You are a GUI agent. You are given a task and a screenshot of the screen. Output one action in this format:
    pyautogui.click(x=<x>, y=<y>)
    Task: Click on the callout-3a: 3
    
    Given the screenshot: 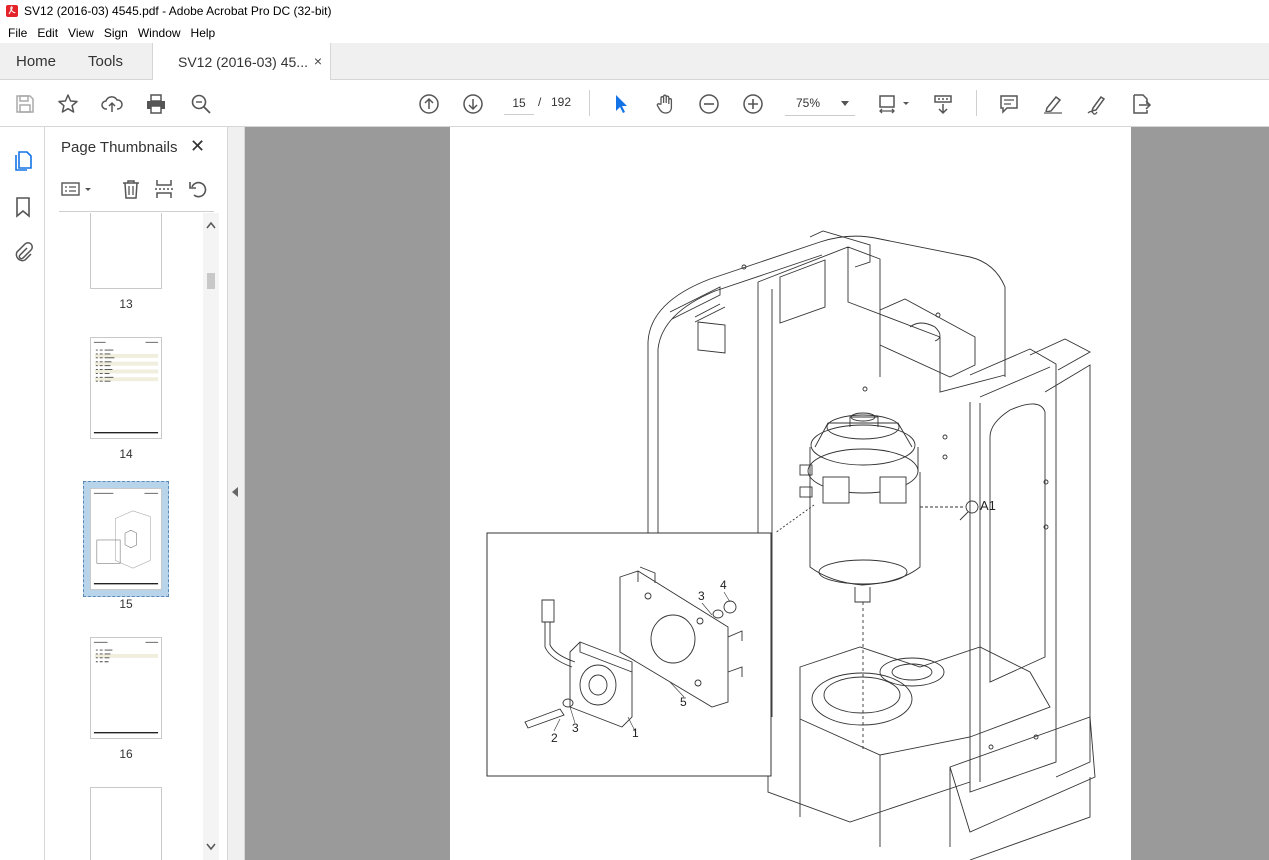 What is the action you would take?
    pyautogui.click(x=575, y=728)
    